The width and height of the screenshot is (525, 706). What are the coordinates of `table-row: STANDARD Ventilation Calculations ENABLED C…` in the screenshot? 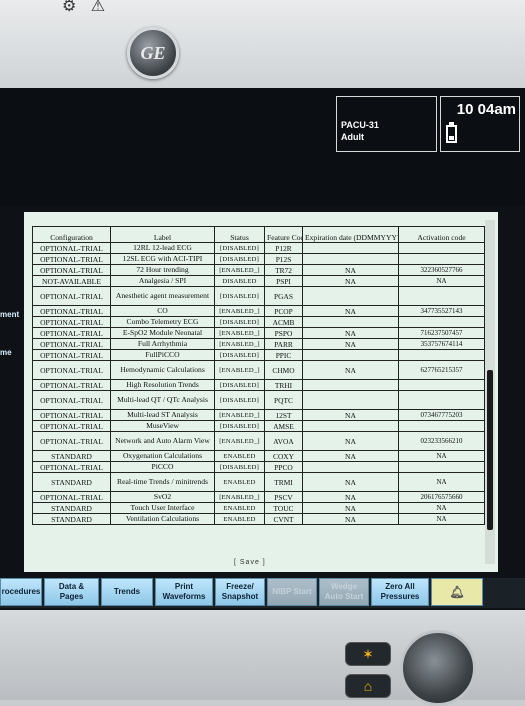 It's located at (258, 519).